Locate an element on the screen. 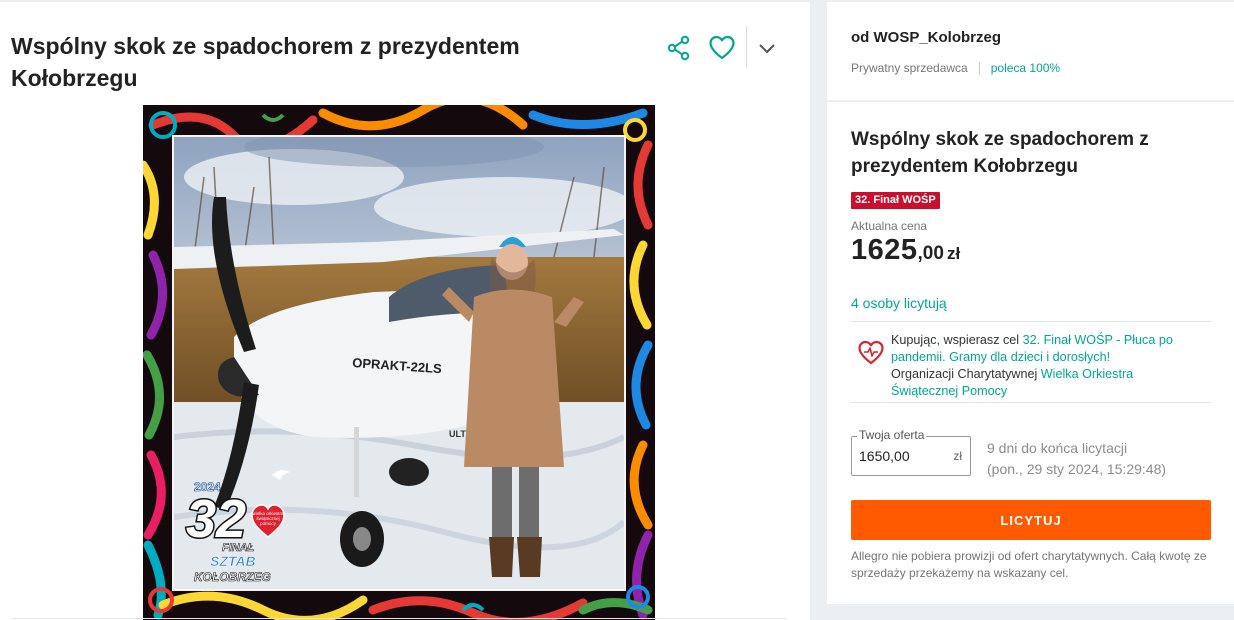  charity-org-prefix: Organizacji Charytatywnej is located at coordinates (966, 374).